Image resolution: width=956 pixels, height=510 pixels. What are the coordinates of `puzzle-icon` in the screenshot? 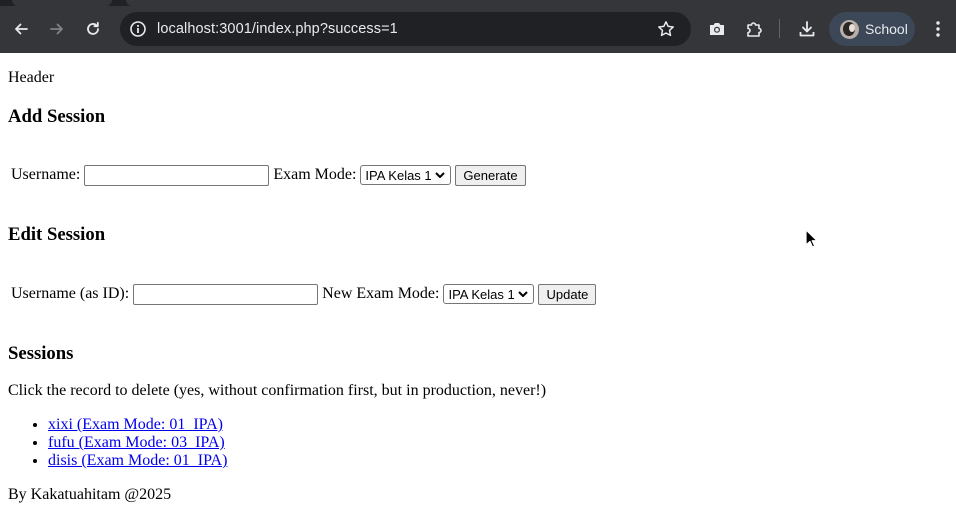 It's located at (754, 29).